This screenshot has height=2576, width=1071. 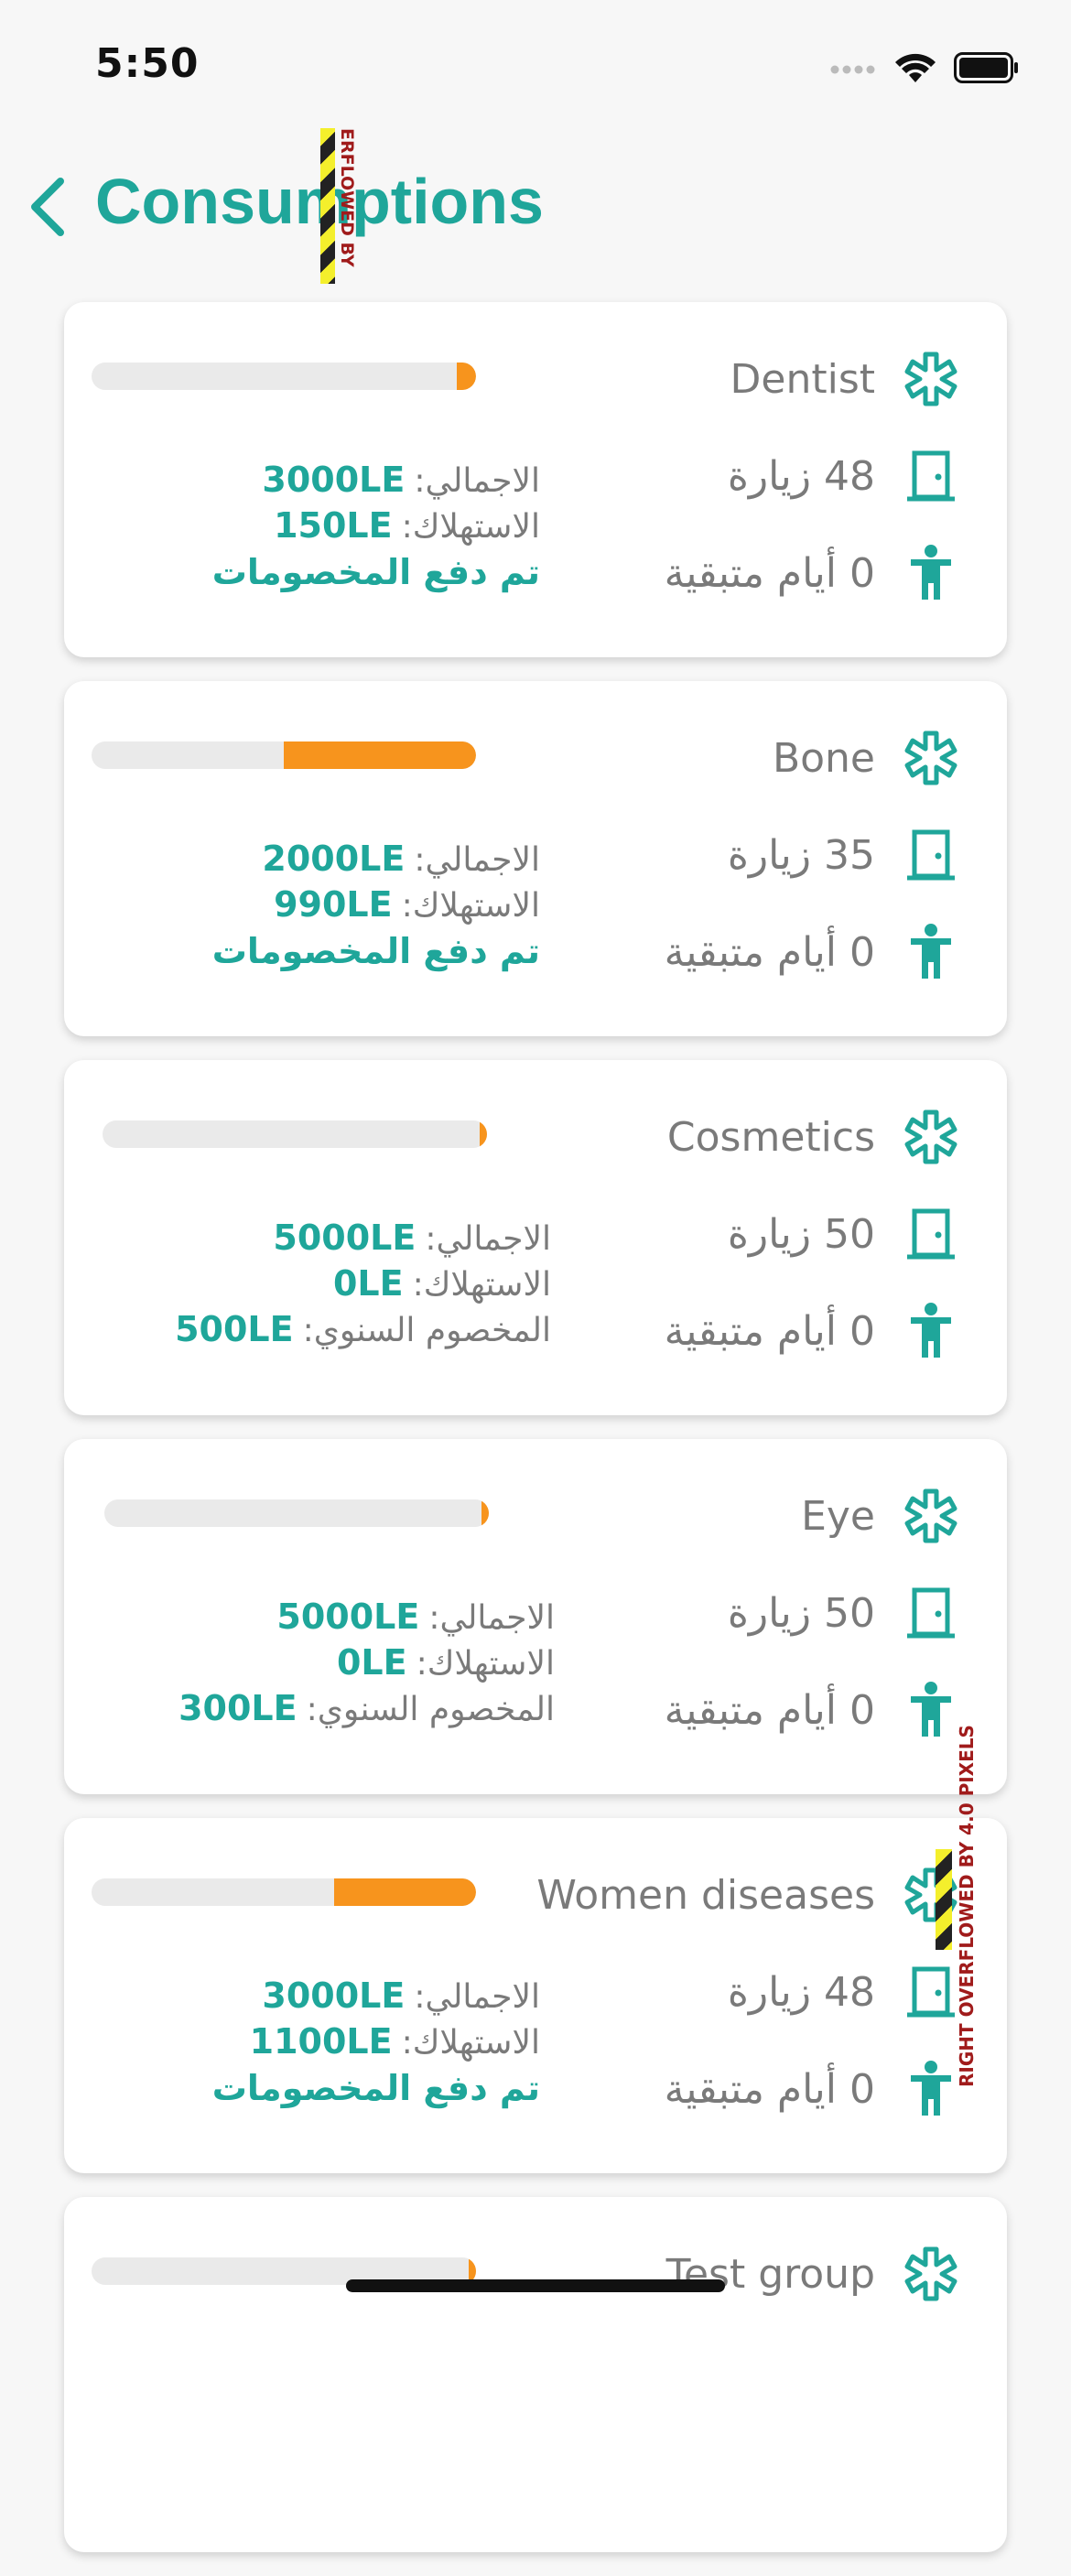 I want to click on consumption-line: الاستهلاك:1100LE, so click(x=302, y=2042).